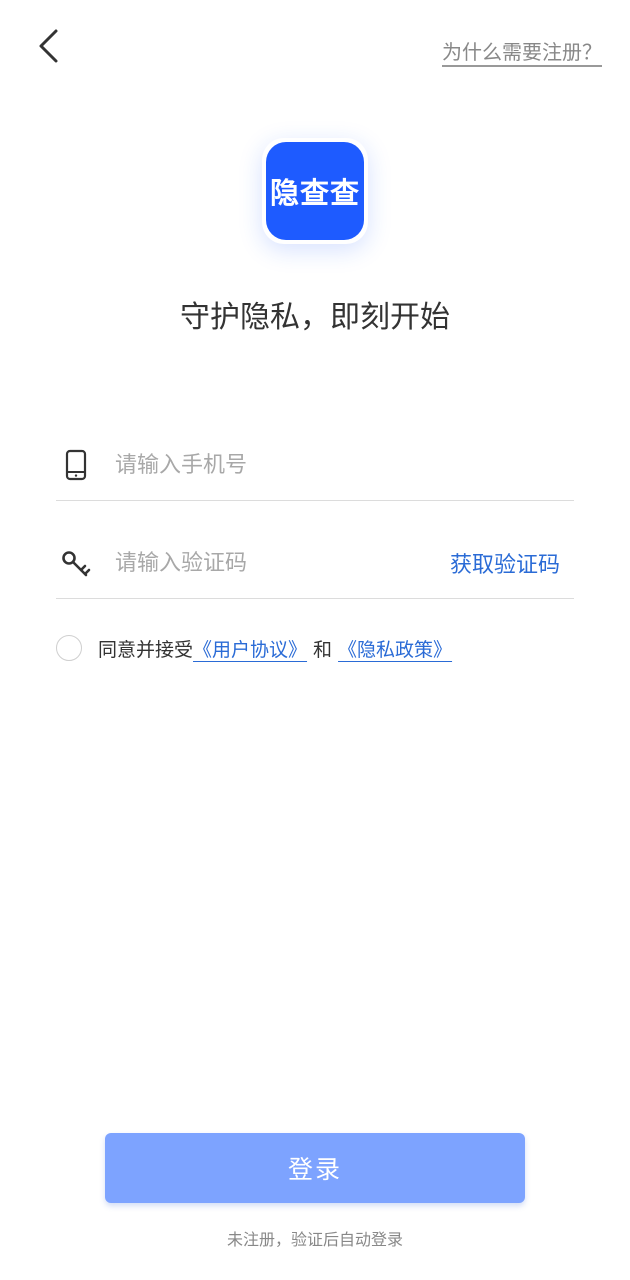  What do you see at coordinates (315, 1168) in the screenshot?
I see `login-button: 登录` at bounding box center [315, 1168].